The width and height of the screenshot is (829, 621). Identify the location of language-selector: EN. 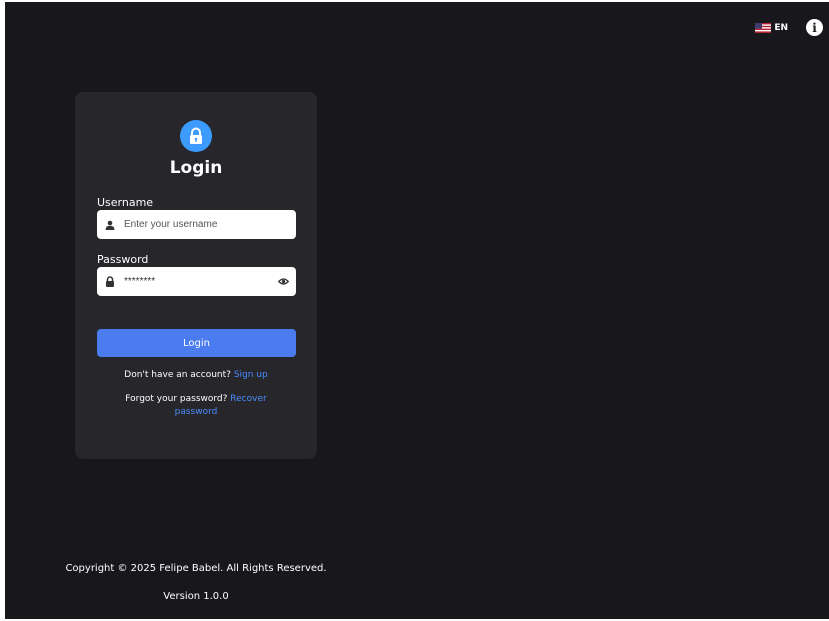
(771, 27).